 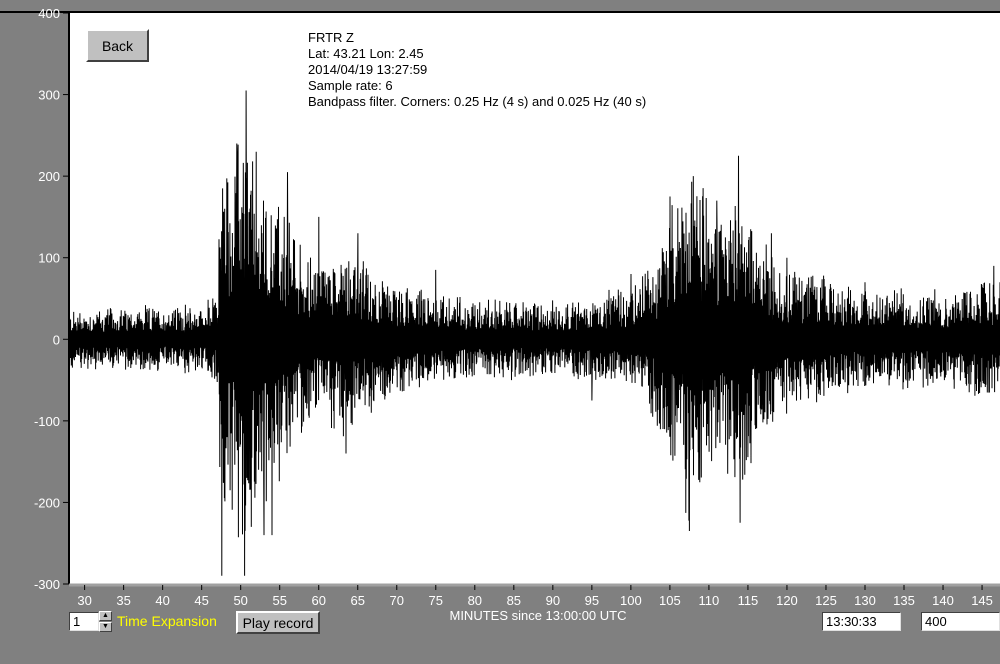 I want to click on x-tick-label: 95, so click(x=592, y=600).